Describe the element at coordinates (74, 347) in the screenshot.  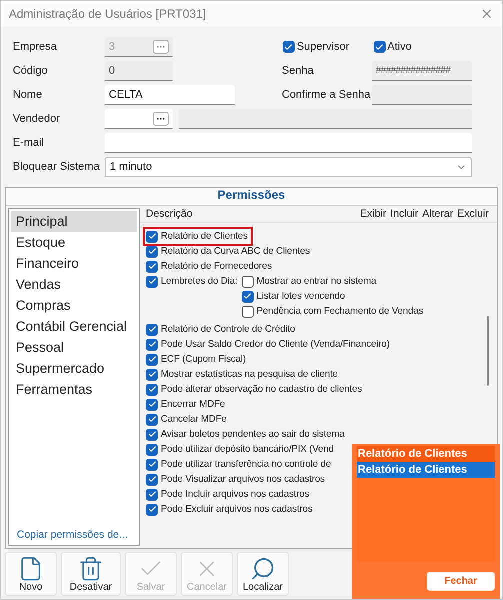
I see `category-item: Pessoal` at that location.